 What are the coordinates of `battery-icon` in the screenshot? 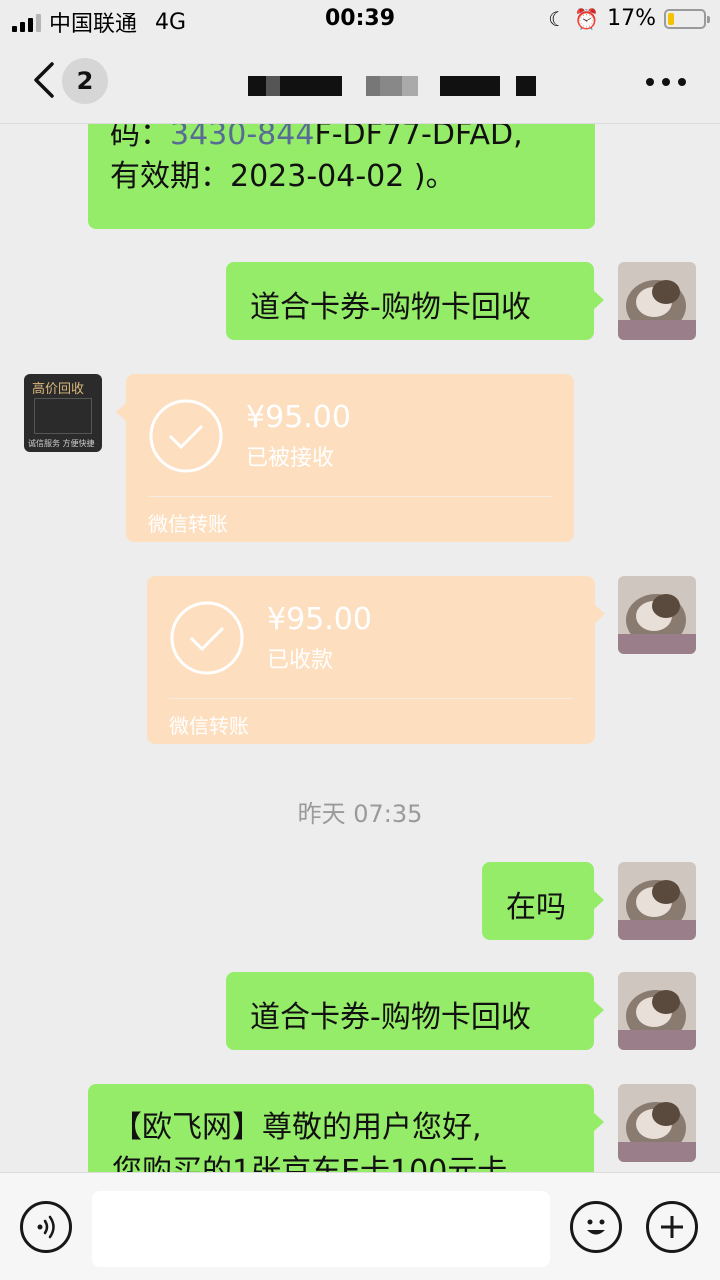 It's located at (687, 18).